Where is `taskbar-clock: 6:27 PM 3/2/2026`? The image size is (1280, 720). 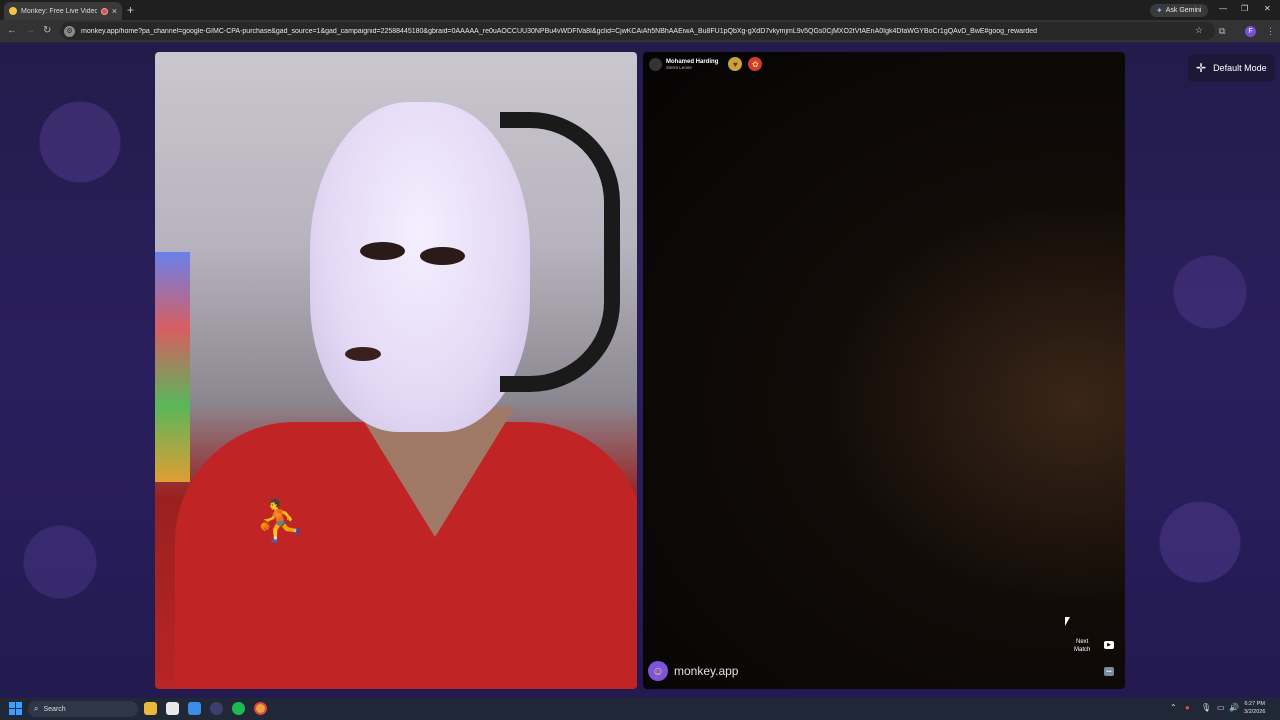 taskbar-clock: 6:27 PM 3/2/2026 is located at coordinates (1254, 708).